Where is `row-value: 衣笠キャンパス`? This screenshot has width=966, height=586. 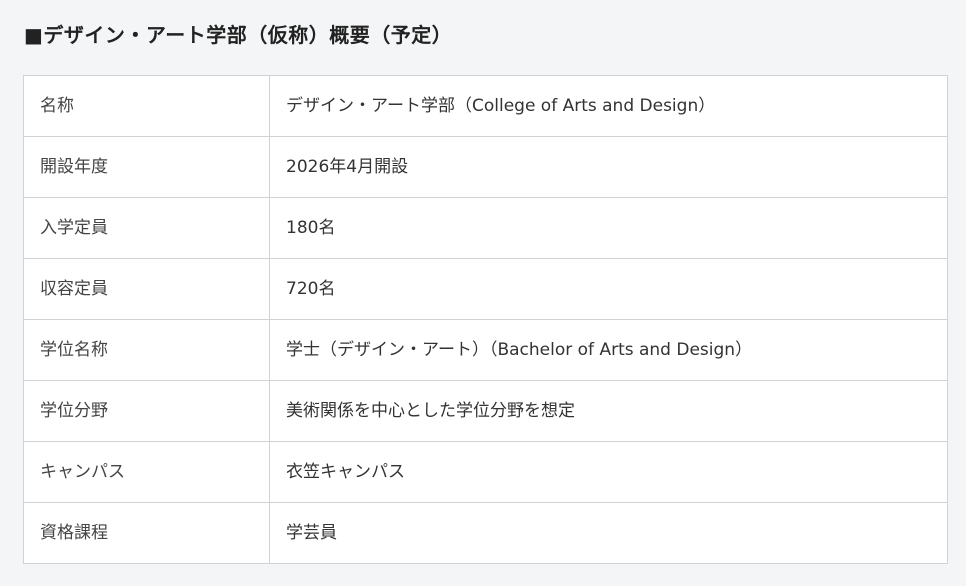 row-value: 衣笠キャンパス is located at coordinates (608, 472).